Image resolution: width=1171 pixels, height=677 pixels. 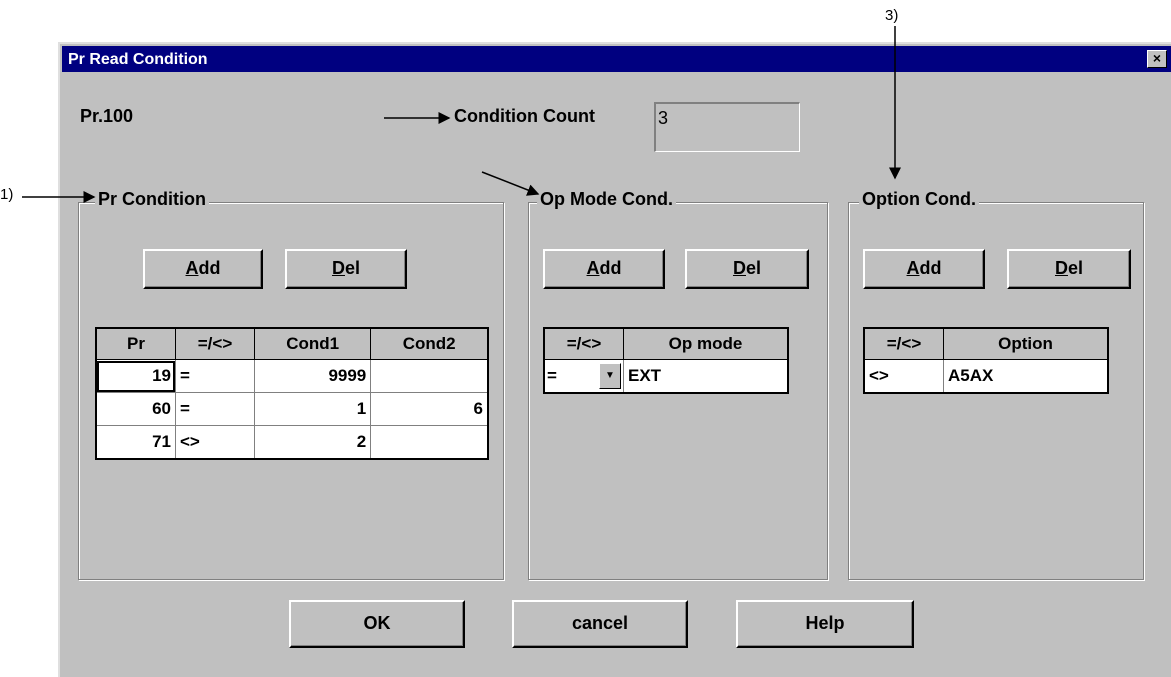 I want to click on ok-button: OK, so click(x=377, y=624).